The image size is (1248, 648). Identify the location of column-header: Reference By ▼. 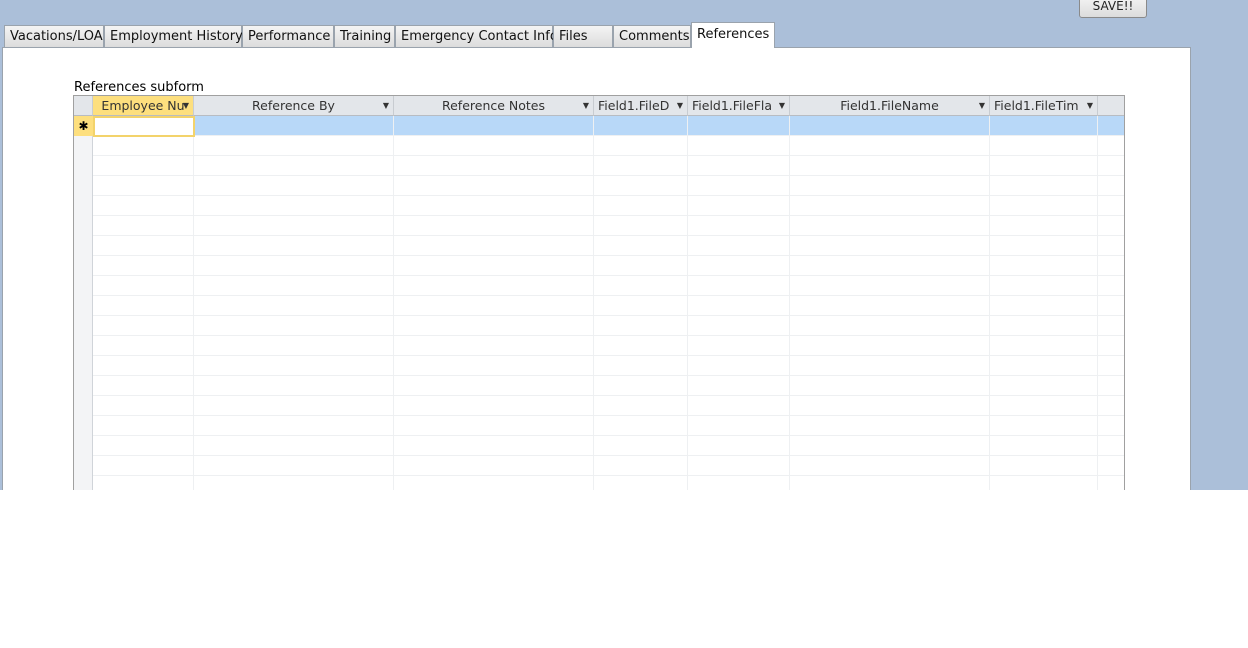
(294, 106).